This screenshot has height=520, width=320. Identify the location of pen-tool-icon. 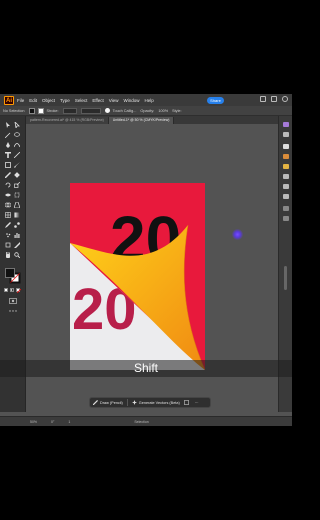
(8, 145).